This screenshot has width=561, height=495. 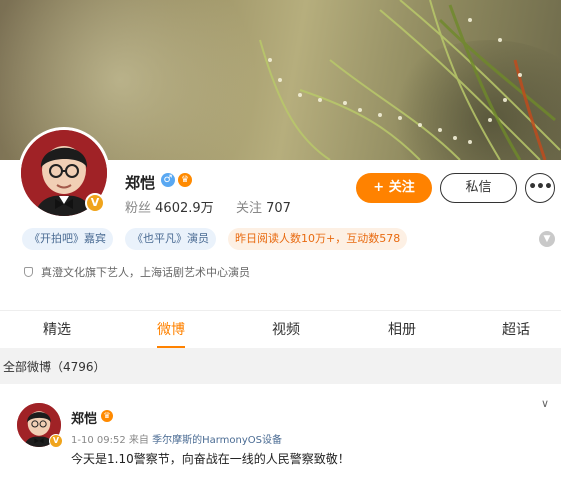 What do you see at coordinates (286, 330) in the screenshot?
I see `tab-videos: 视频` at bounding box center [286, 330].